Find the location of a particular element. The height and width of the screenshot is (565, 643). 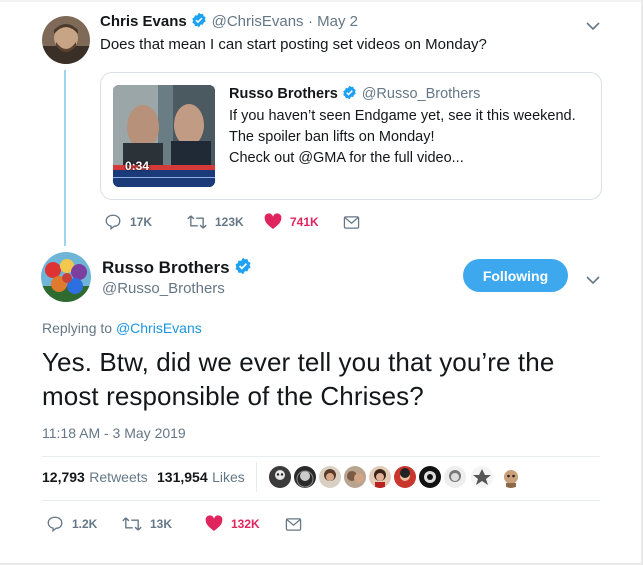

main-author-handle: @Russo_Brothers is located at coordinates (163, 288).